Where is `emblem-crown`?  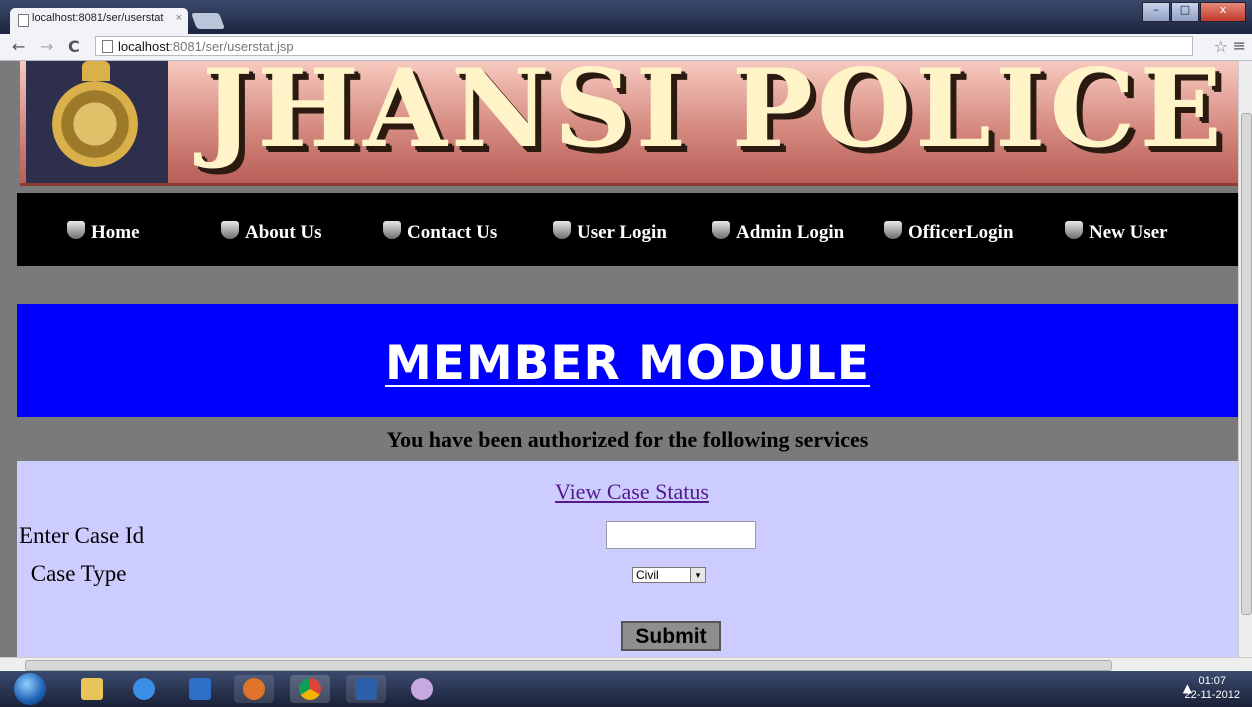 emblem-crown is located at coordinates (96, 71).